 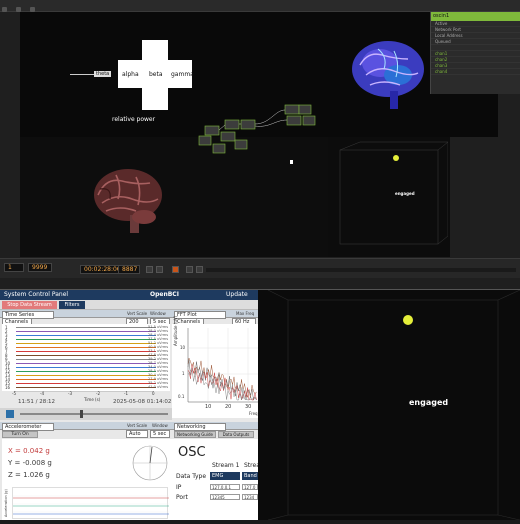 I want to click on osc-protocol-title: OSC, so click(x=192, y=452).